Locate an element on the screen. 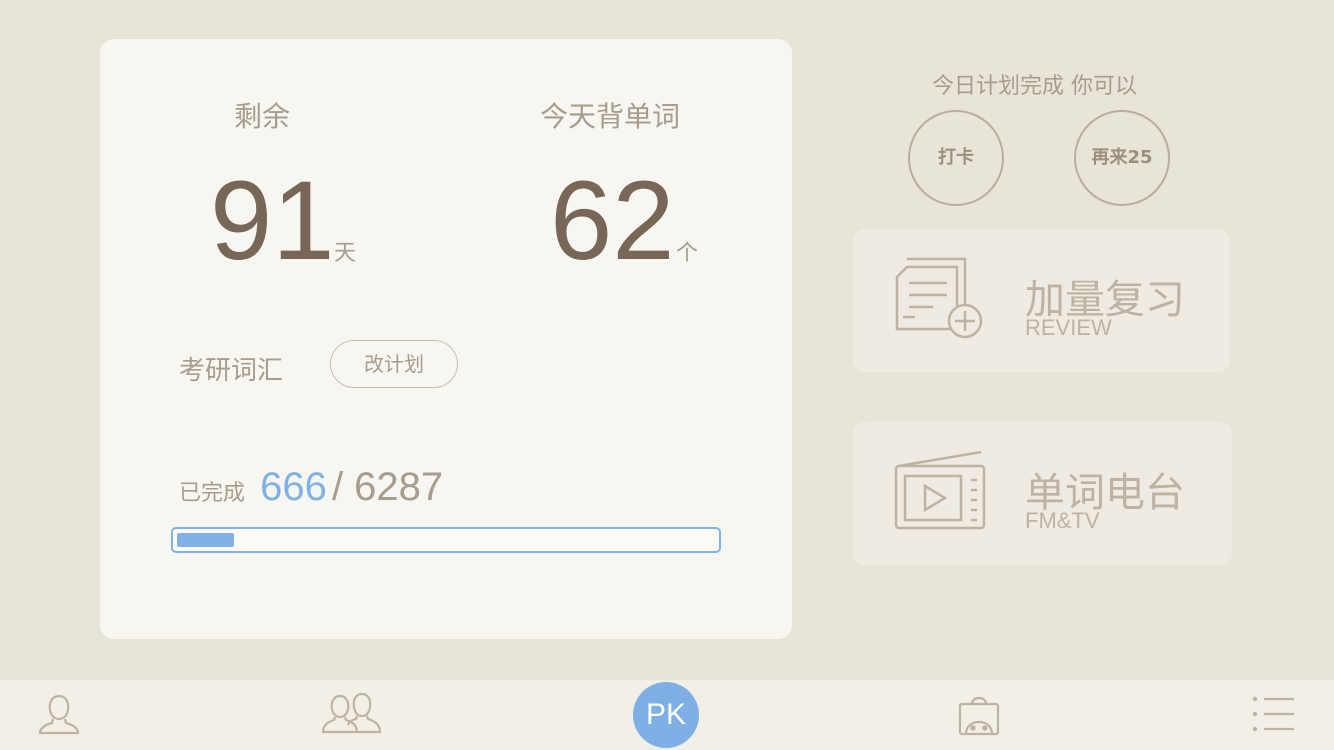  completed-label: 已完成 is located at coordinates (212, 493).